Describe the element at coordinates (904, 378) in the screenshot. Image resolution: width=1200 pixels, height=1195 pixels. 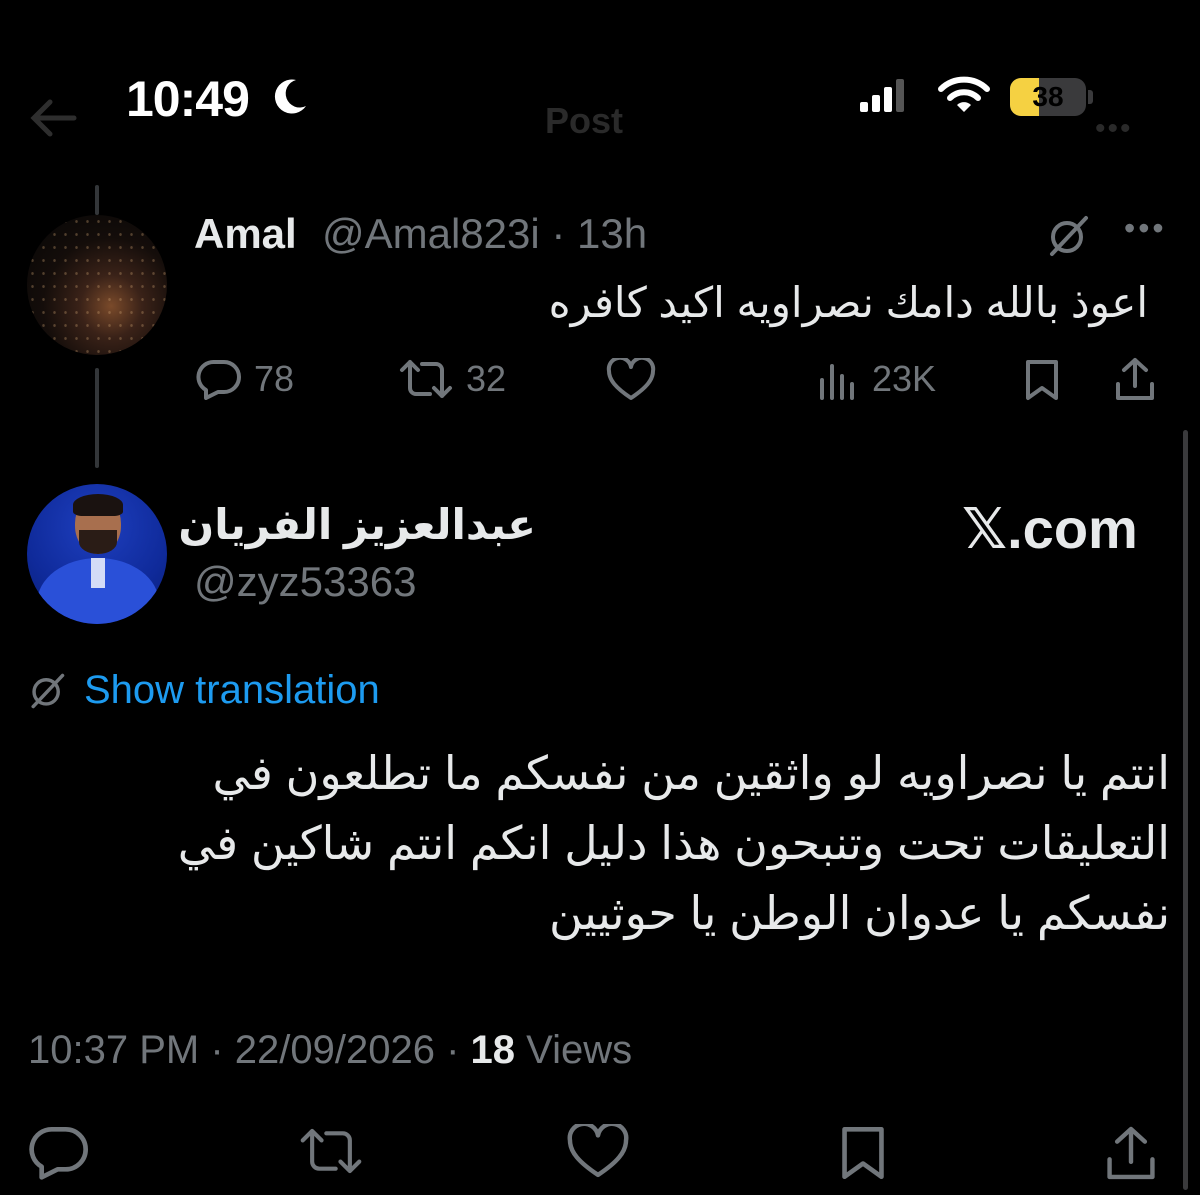
I see `views-count: 23K` at that location.